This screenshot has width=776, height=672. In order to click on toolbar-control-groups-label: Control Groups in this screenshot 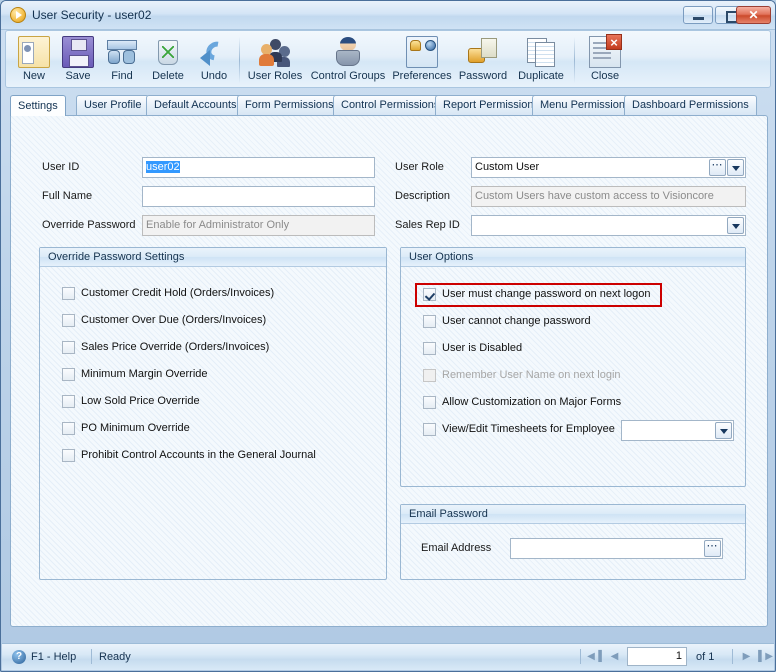, I will do `click(348, 76)`.